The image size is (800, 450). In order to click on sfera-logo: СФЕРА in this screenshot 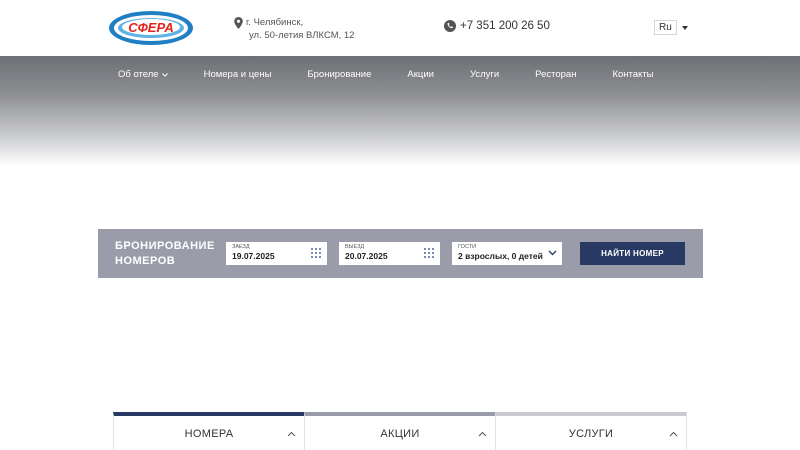, I will do `click(151, 28)`.